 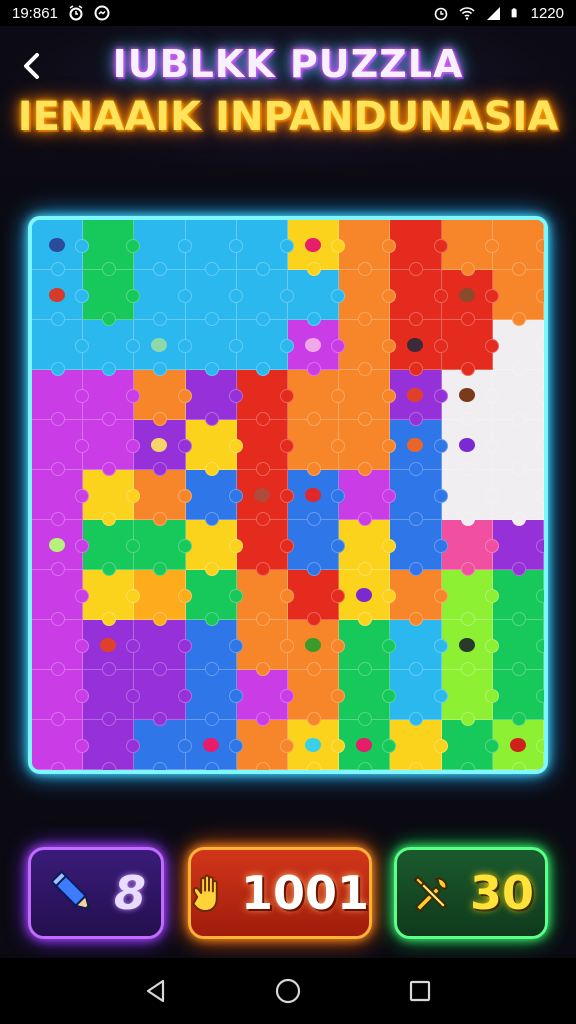 What do you see at coordinates (156, 991) in the screenshot?
I see `nav-back-button` at bounding box center [156, 991].